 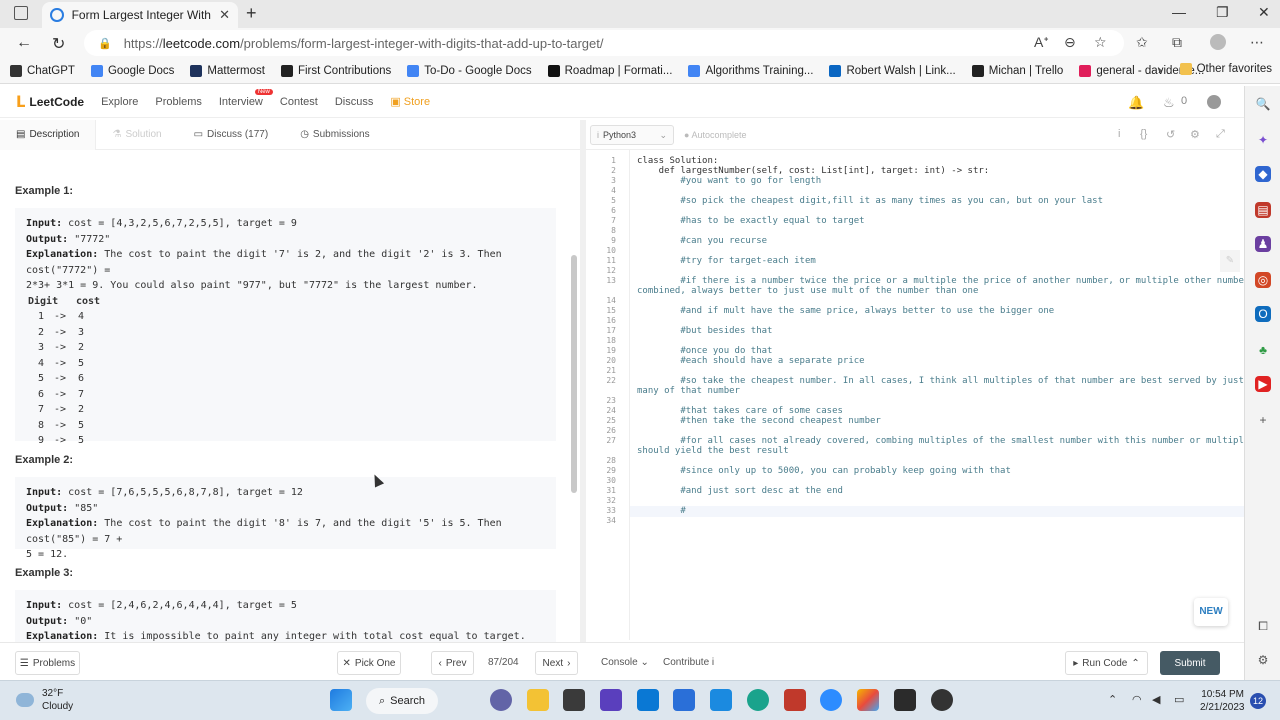 I want to click on azure-icon, so click(x=684, y=700).